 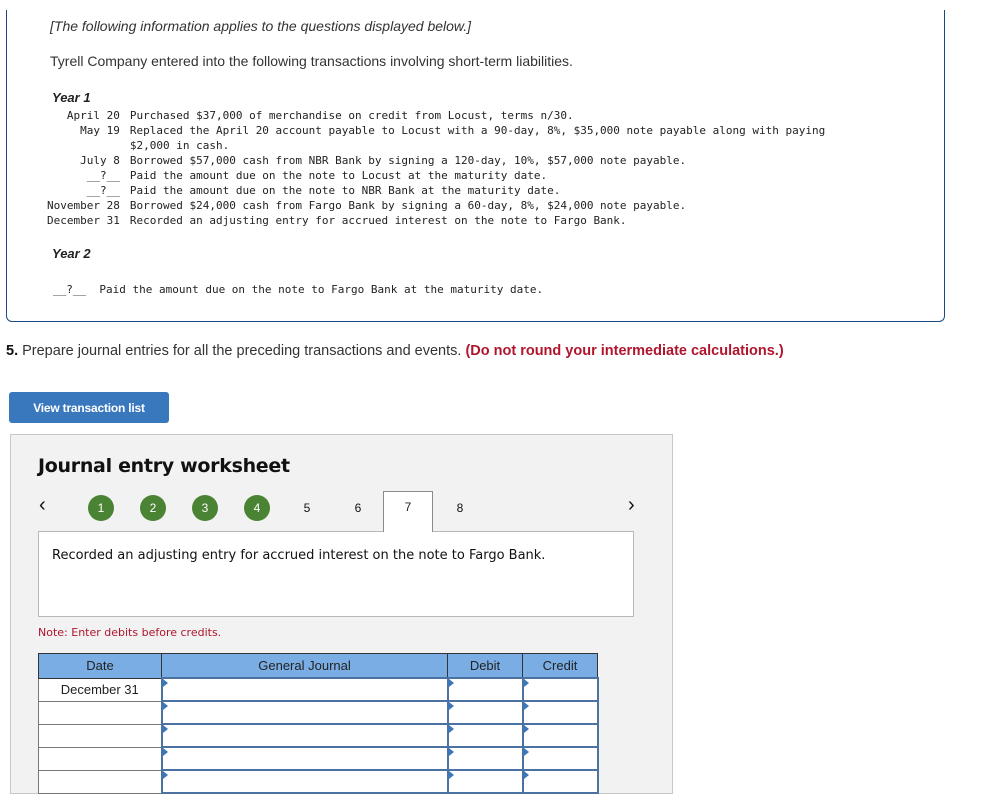 What do you see at coordinates (12, 351) in the screenshot?
I see `question-number: 5.` at bounding box center [12, 351].